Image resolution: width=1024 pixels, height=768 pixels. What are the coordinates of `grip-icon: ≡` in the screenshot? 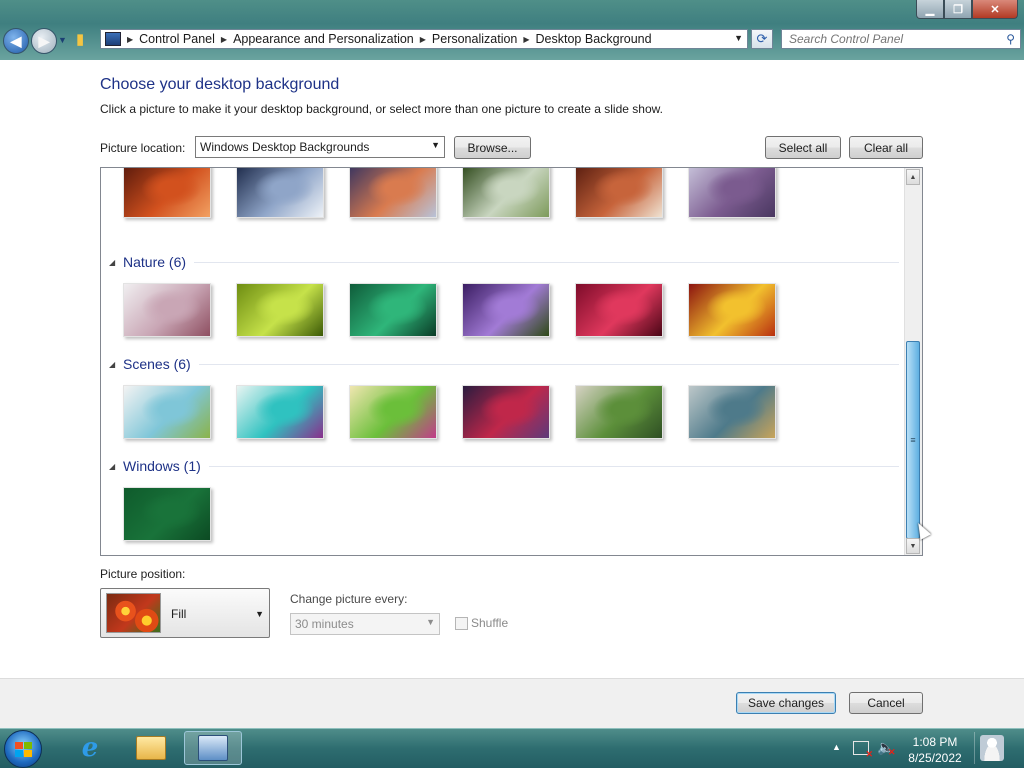 It's located at (913, 440).